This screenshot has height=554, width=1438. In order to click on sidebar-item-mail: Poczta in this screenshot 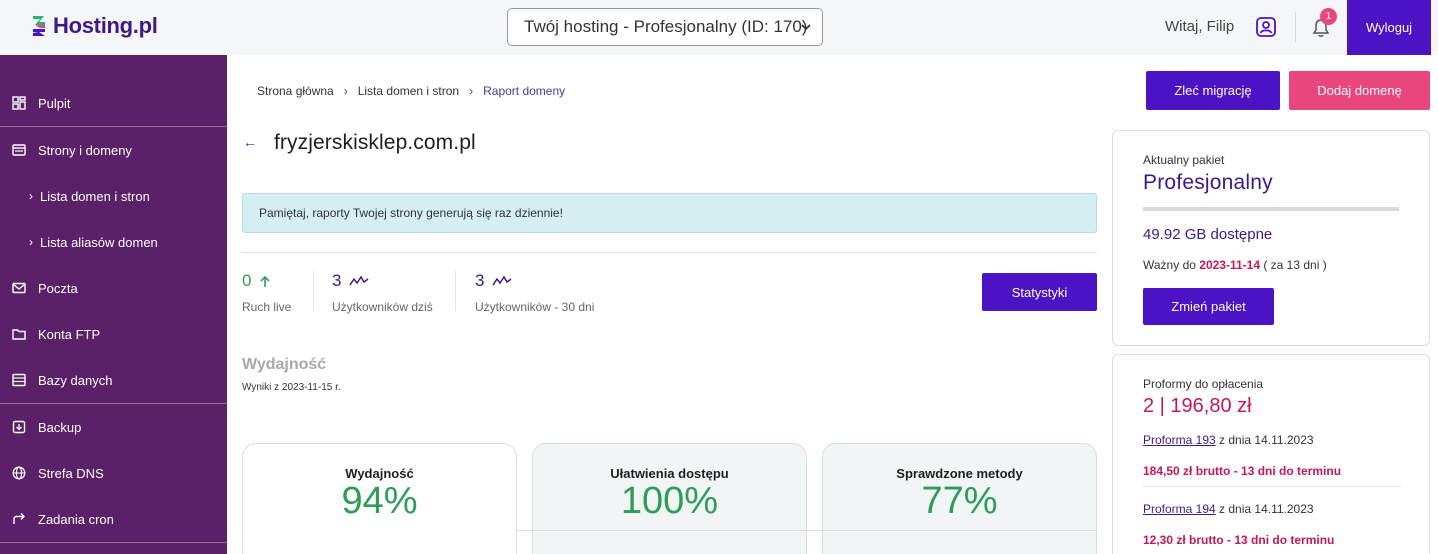, I will do `click(113, 288)`.